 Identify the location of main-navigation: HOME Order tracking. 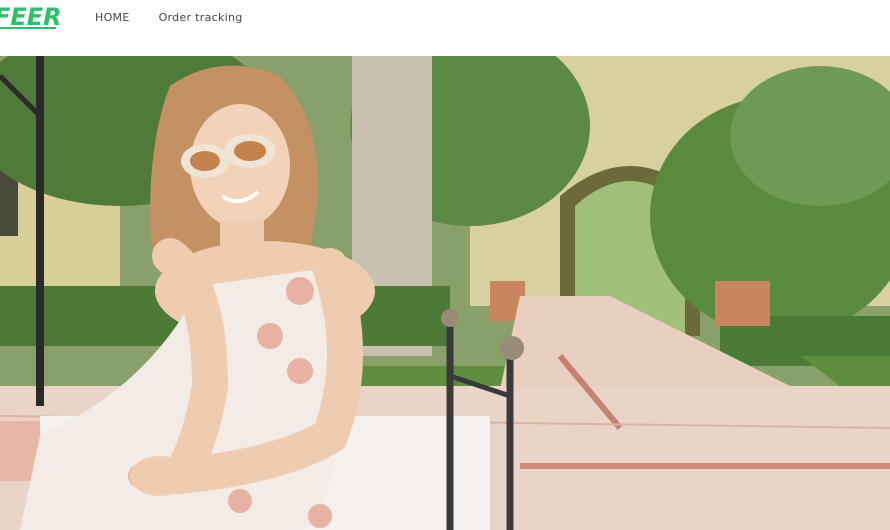
(169, 17).